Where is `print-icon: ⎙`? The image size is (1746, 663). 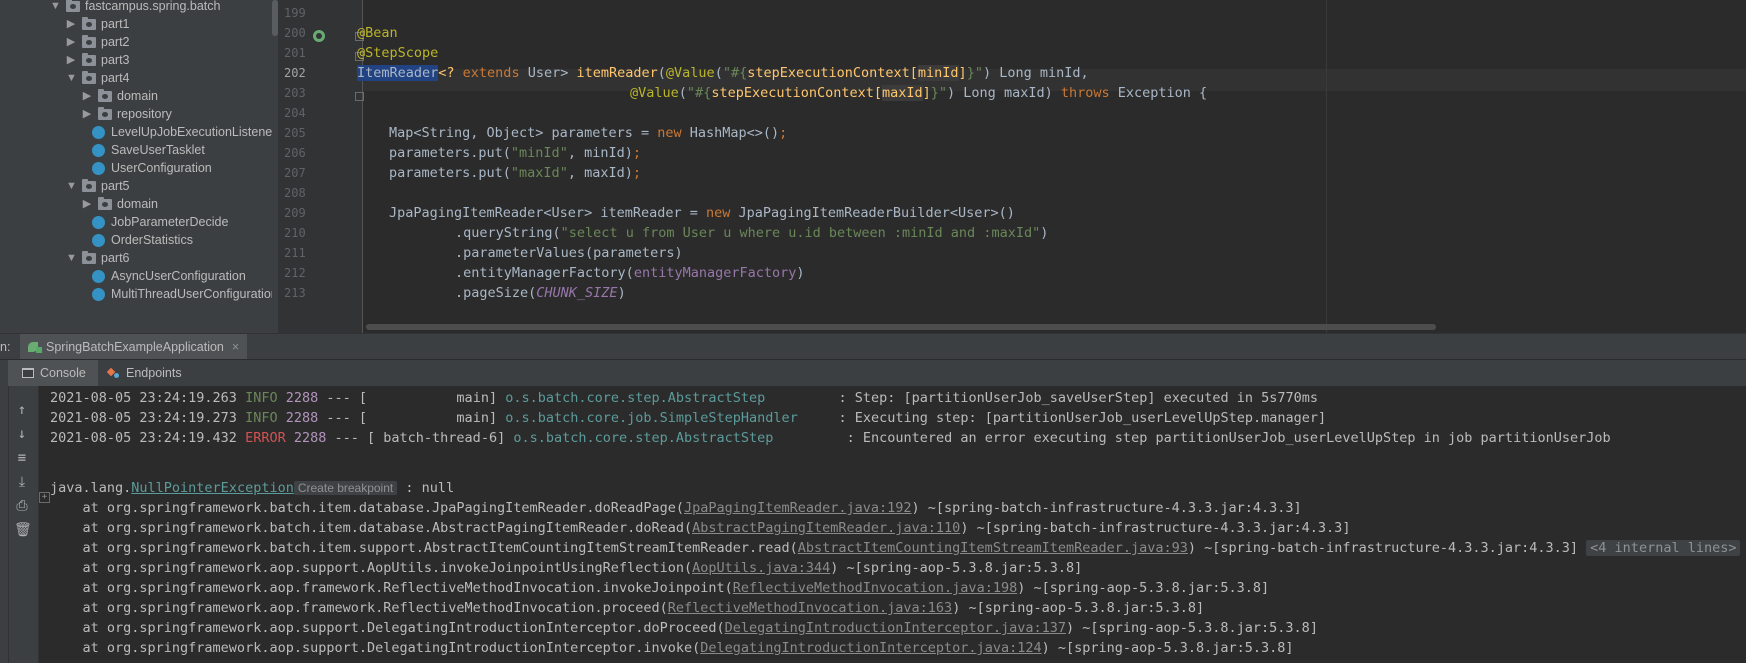
print-icon: ⎙ is located at coordinates (22, 506).